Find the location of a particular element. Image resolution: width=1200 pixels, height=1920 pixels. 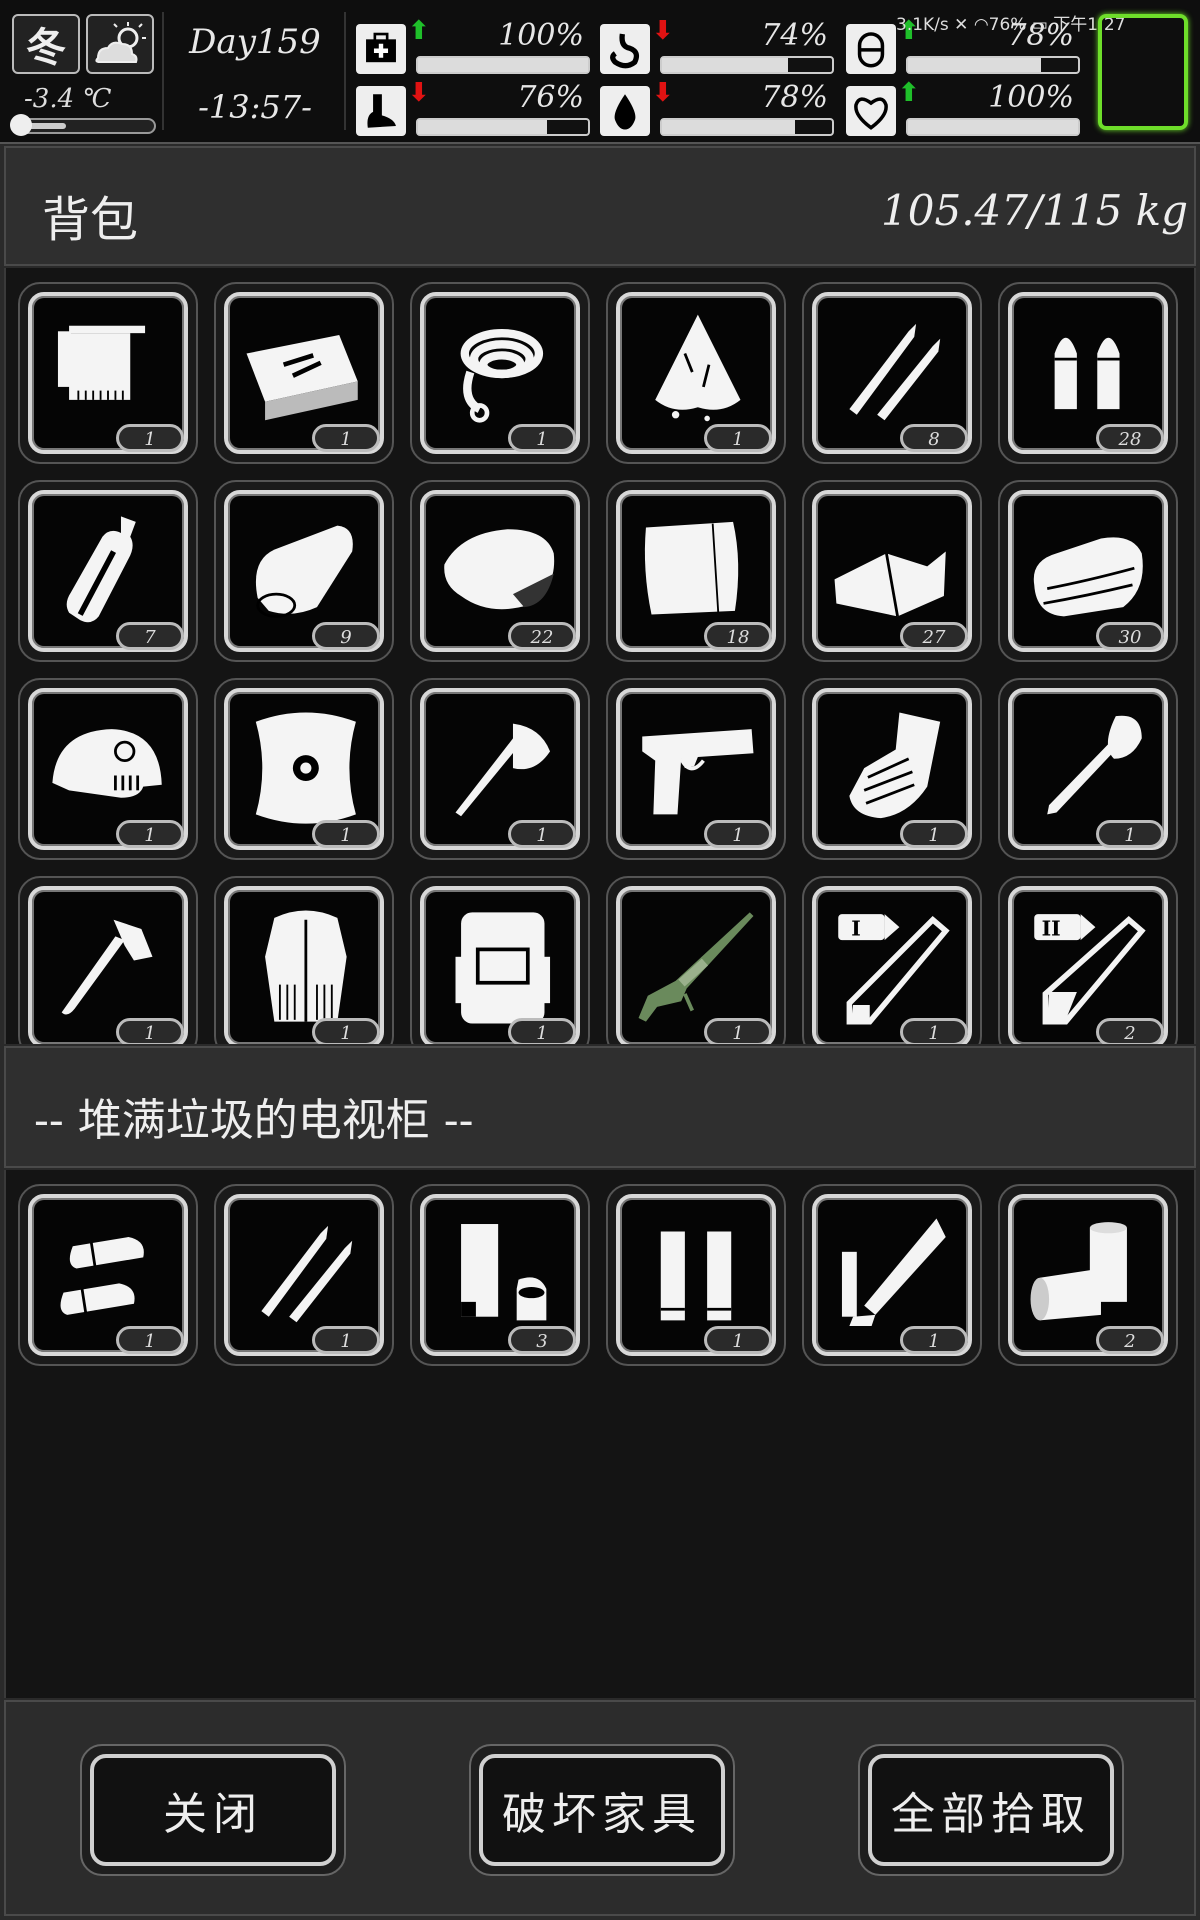

quick-slot-highlight is located at coordinates (1143, 72).